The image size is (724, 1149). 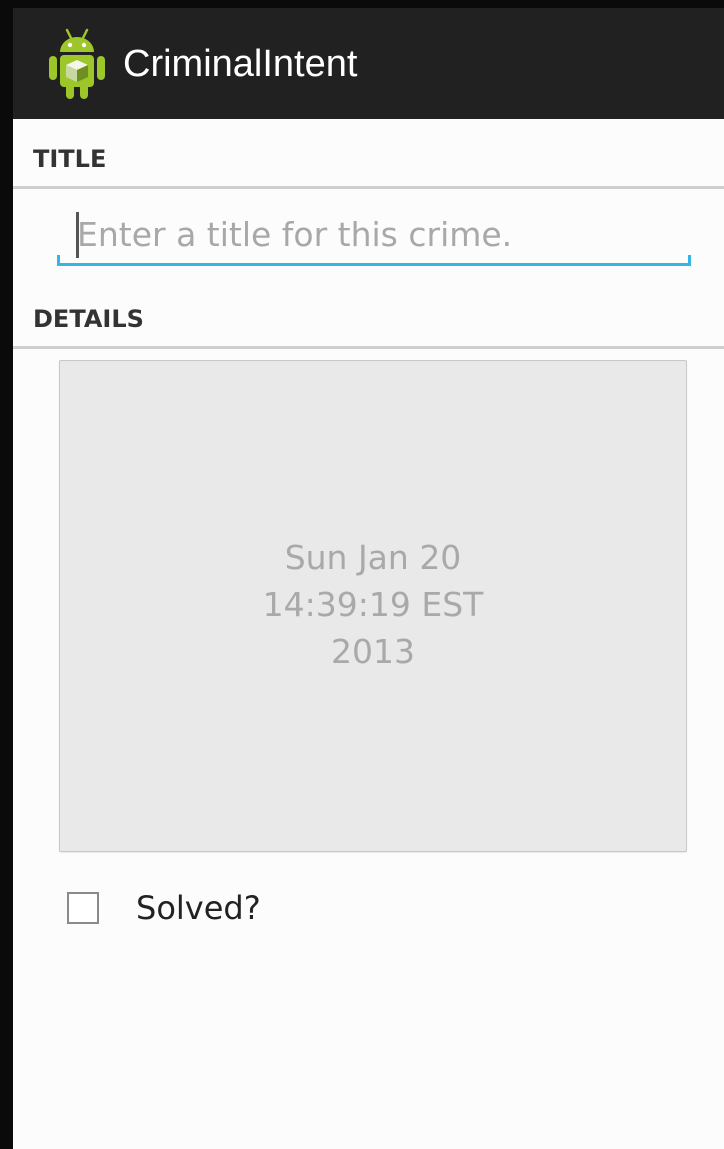 I want to click on crime-title-field, so click(x=374, y=238).